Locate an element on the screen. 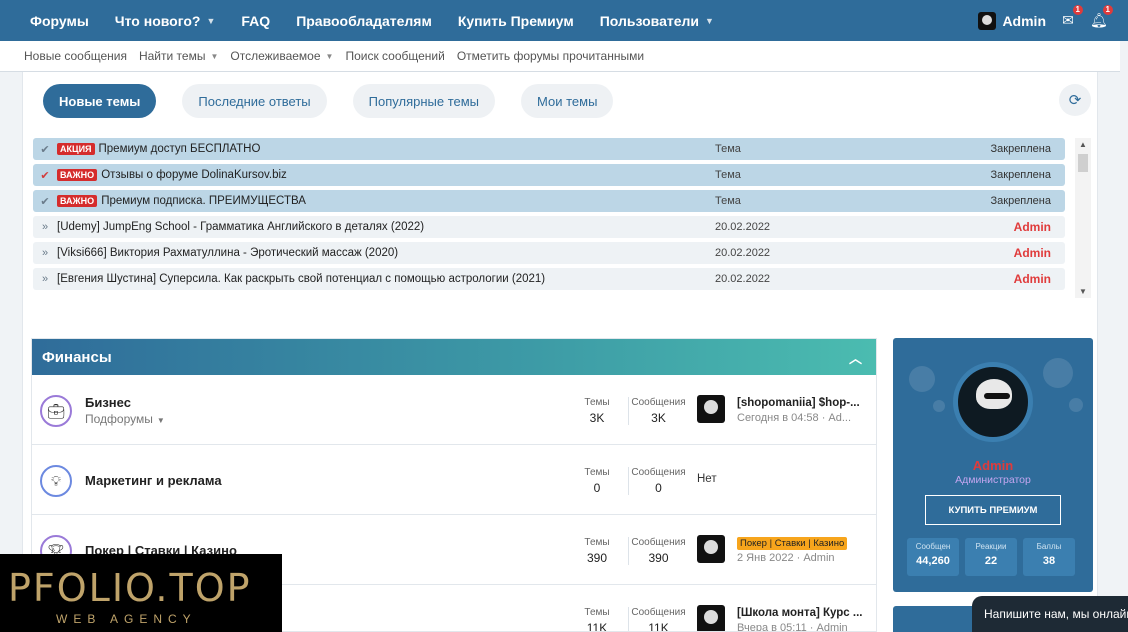 The width and height of the screenshot is (1128, 632). subnav-mark-read: Отметить форумы прочитанными is located at coordinates (550, 56).